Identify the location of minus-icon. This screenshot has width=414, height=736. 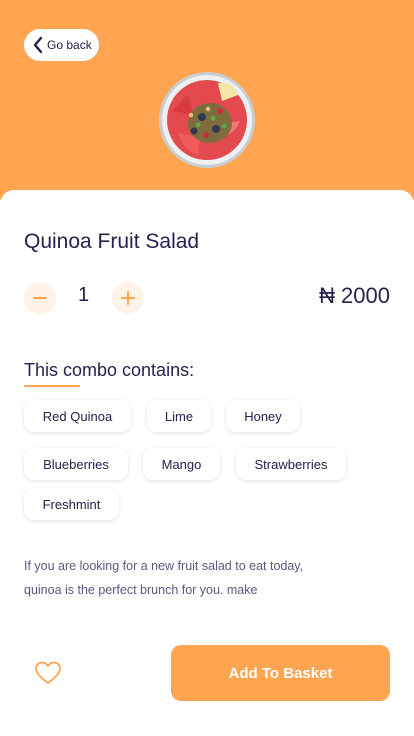
(40, 298).